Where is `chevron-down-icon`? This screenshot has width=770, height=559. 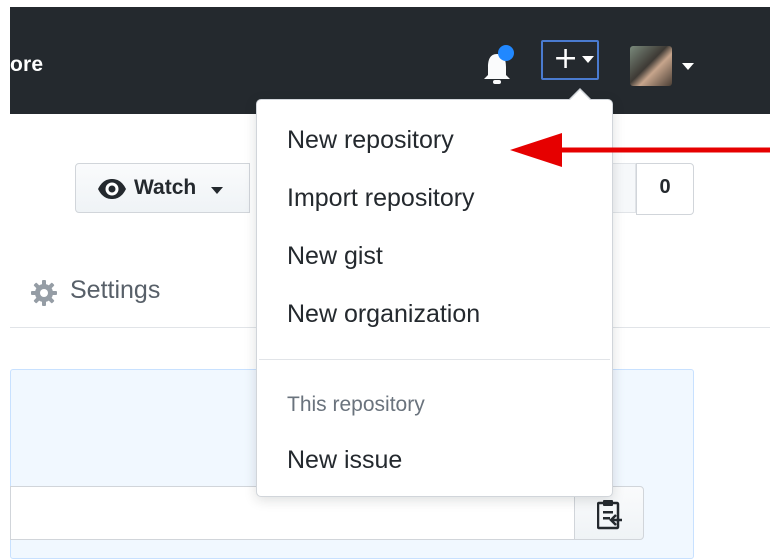 chevron-down-icon is located at coordinates (588, 59).